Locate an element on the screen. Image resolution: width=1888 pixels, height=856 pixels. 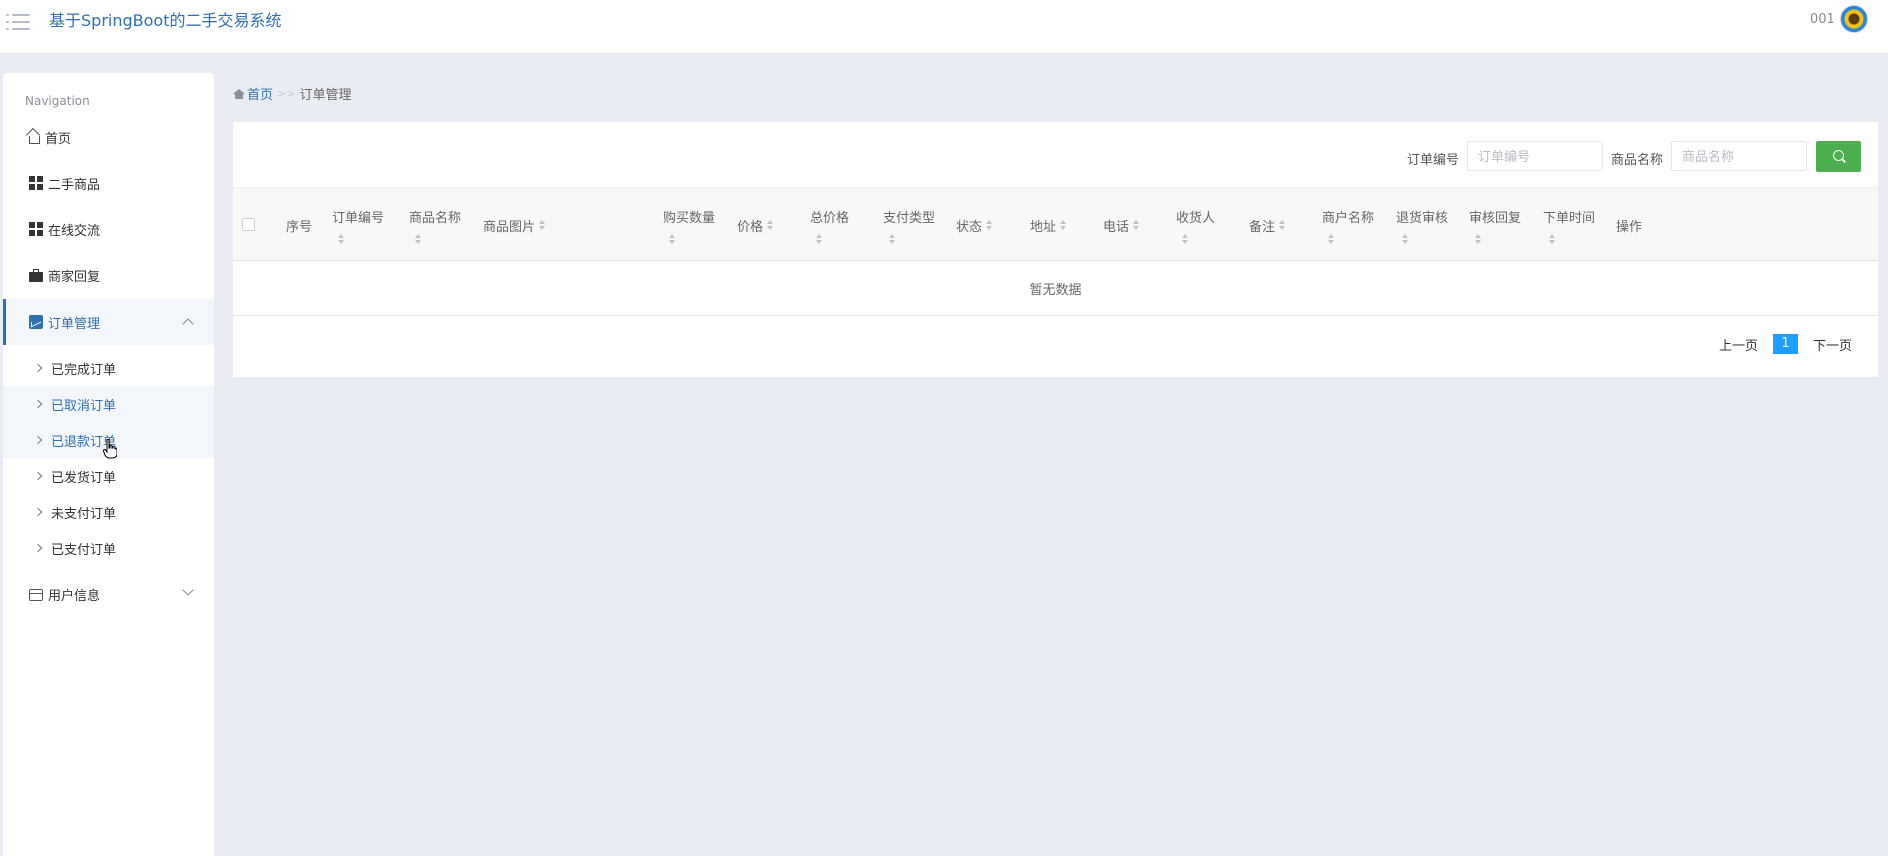
sidebar-subitem-paid-orders: 已支付订单 is located at coordinates (108, 548).